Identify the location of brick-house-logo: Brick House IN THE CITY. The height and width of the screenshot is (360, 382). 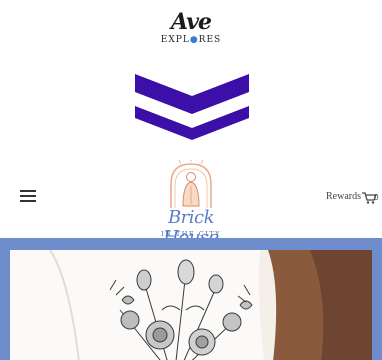
(191, 204).